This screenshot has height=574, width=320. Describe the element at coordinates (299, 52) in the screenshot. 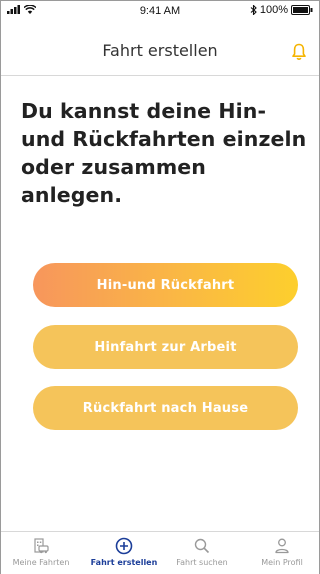

I see `bell-icon` at that location.